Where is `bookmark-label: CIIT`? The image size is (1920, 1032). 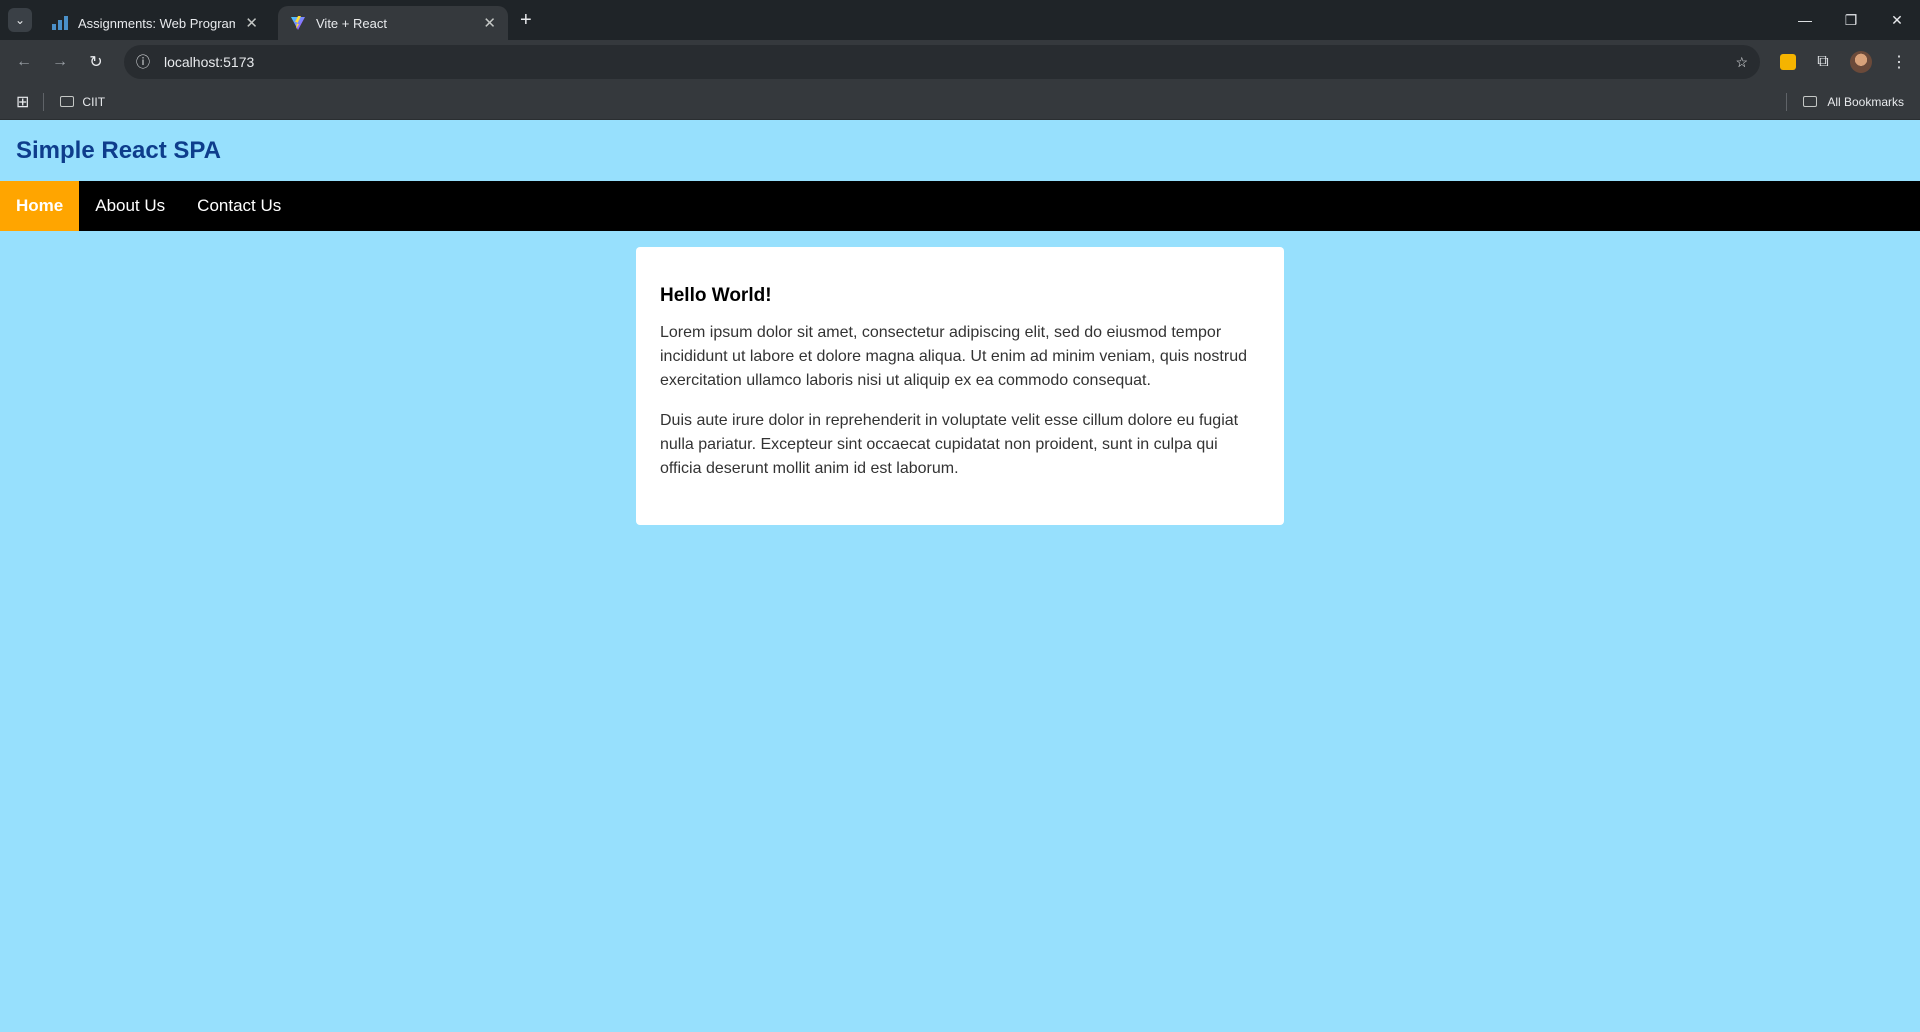
bookmark-label: CIIT is located at coordinates (94, 101).